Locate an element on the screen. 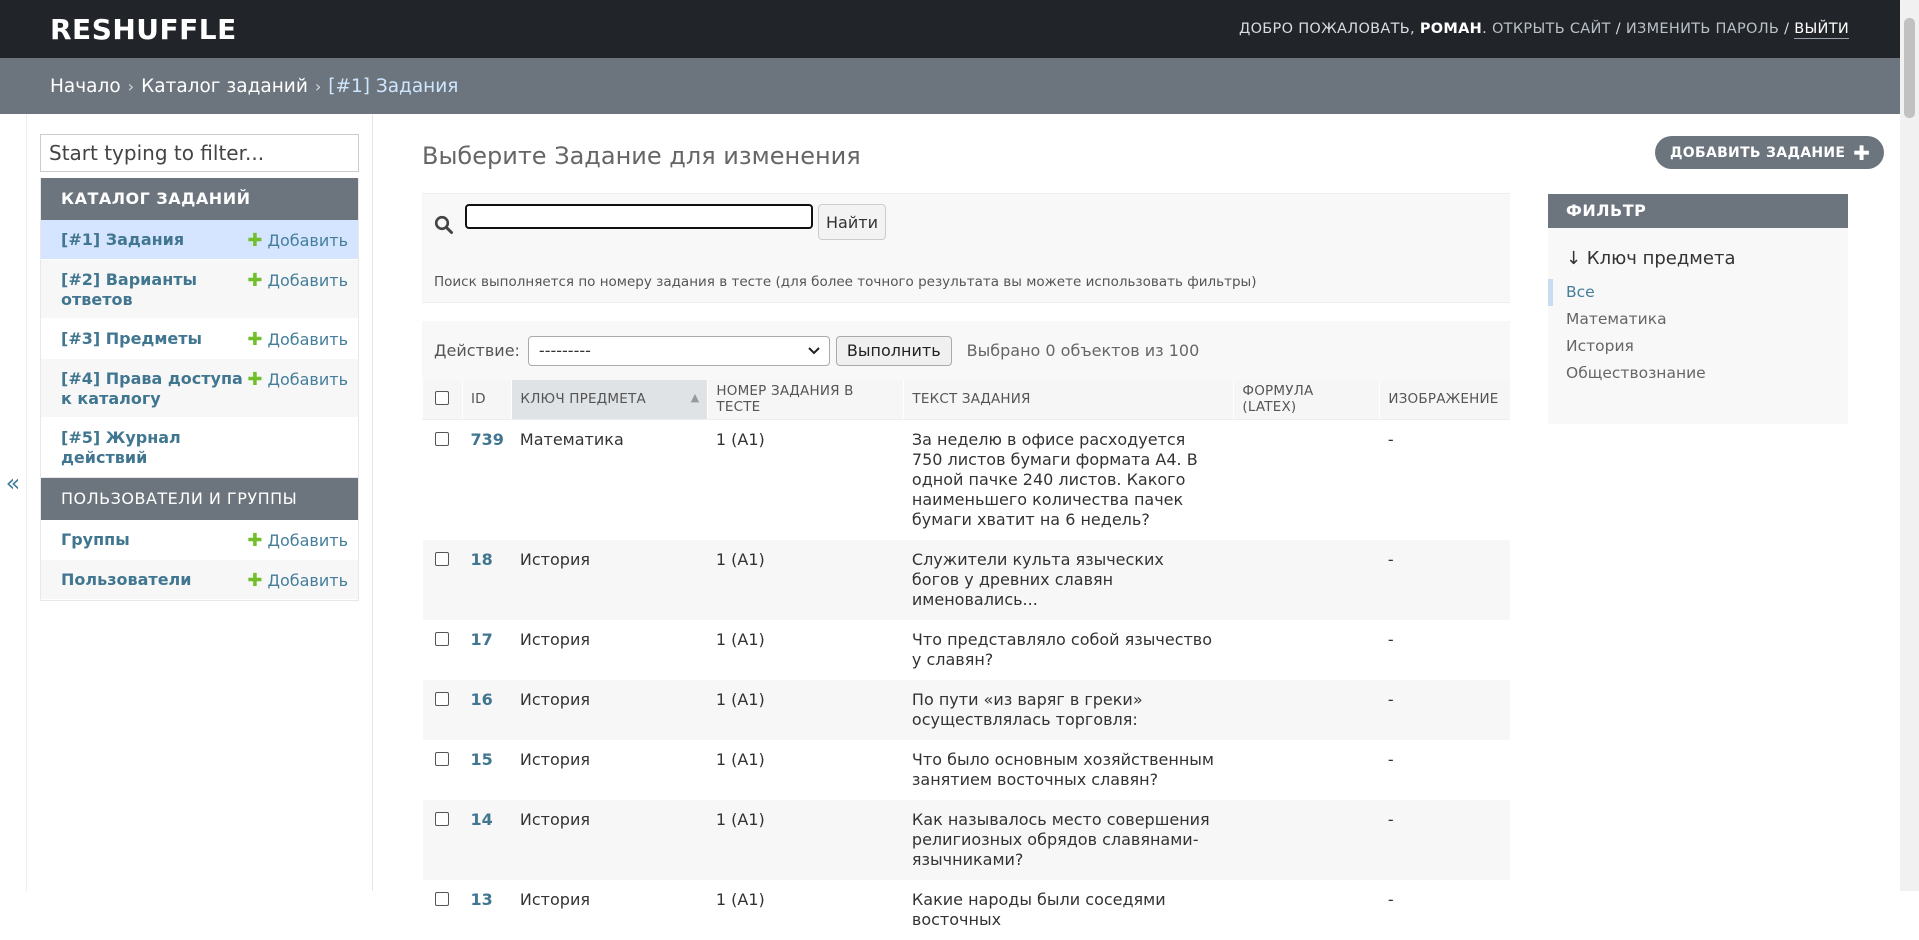 This screenshot has height=940, width=1919. row-subject: История is located at coordinates (554, 639).